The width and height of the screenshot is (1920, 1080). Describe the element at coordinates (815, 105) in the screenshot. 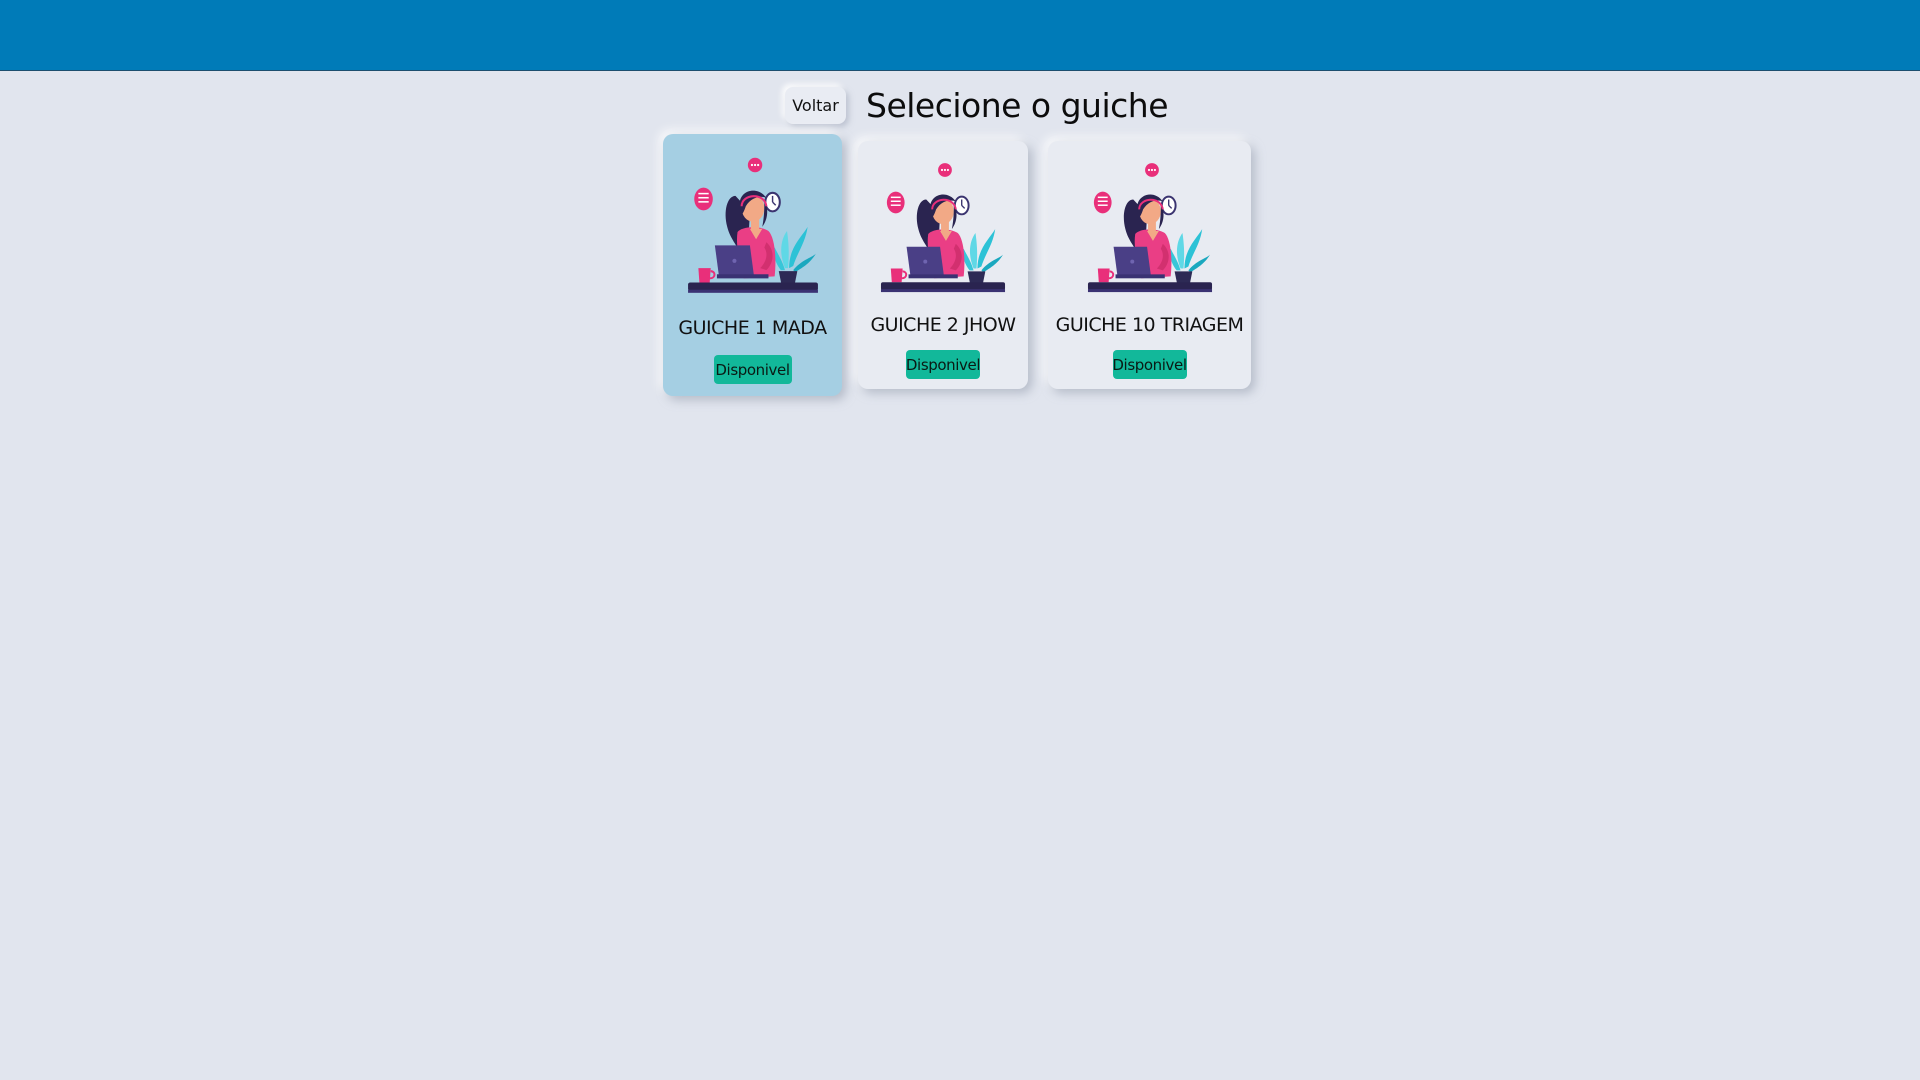

I see `back-button: Voltar` at that location.